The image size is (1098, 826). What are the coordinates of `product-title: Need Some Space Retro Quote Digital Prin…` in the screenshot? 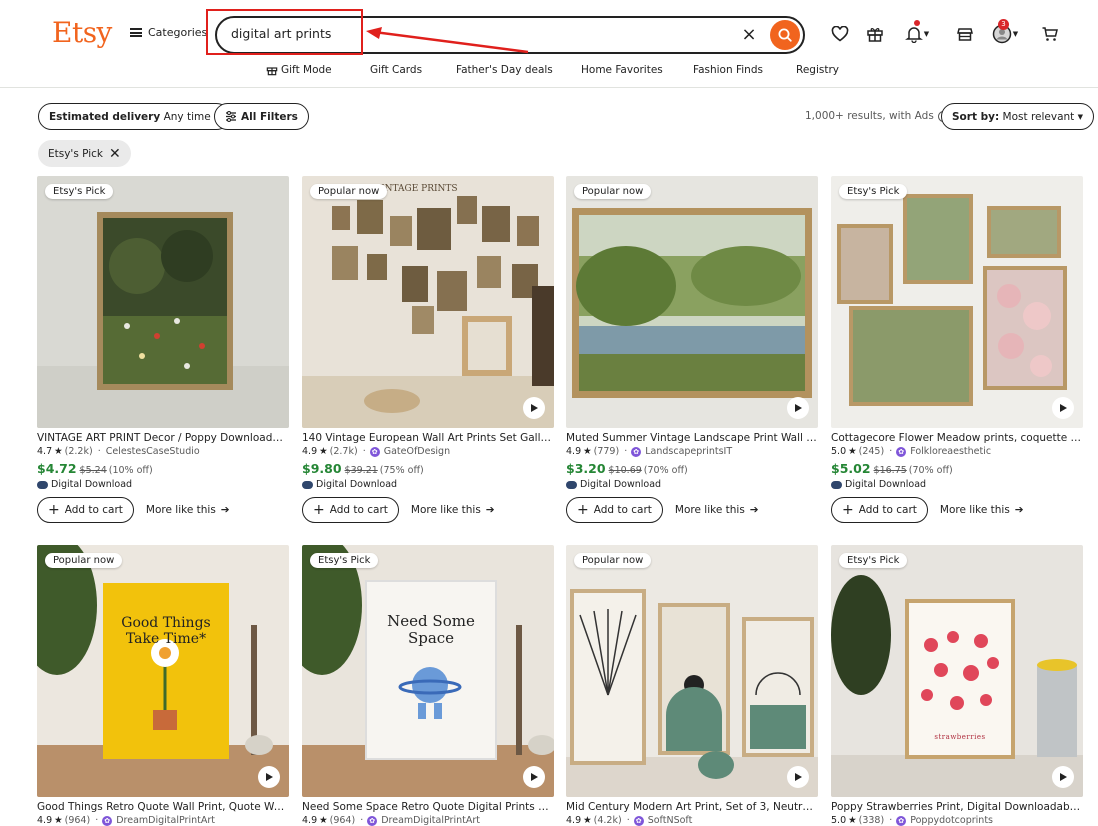 It's located at (428, 807).